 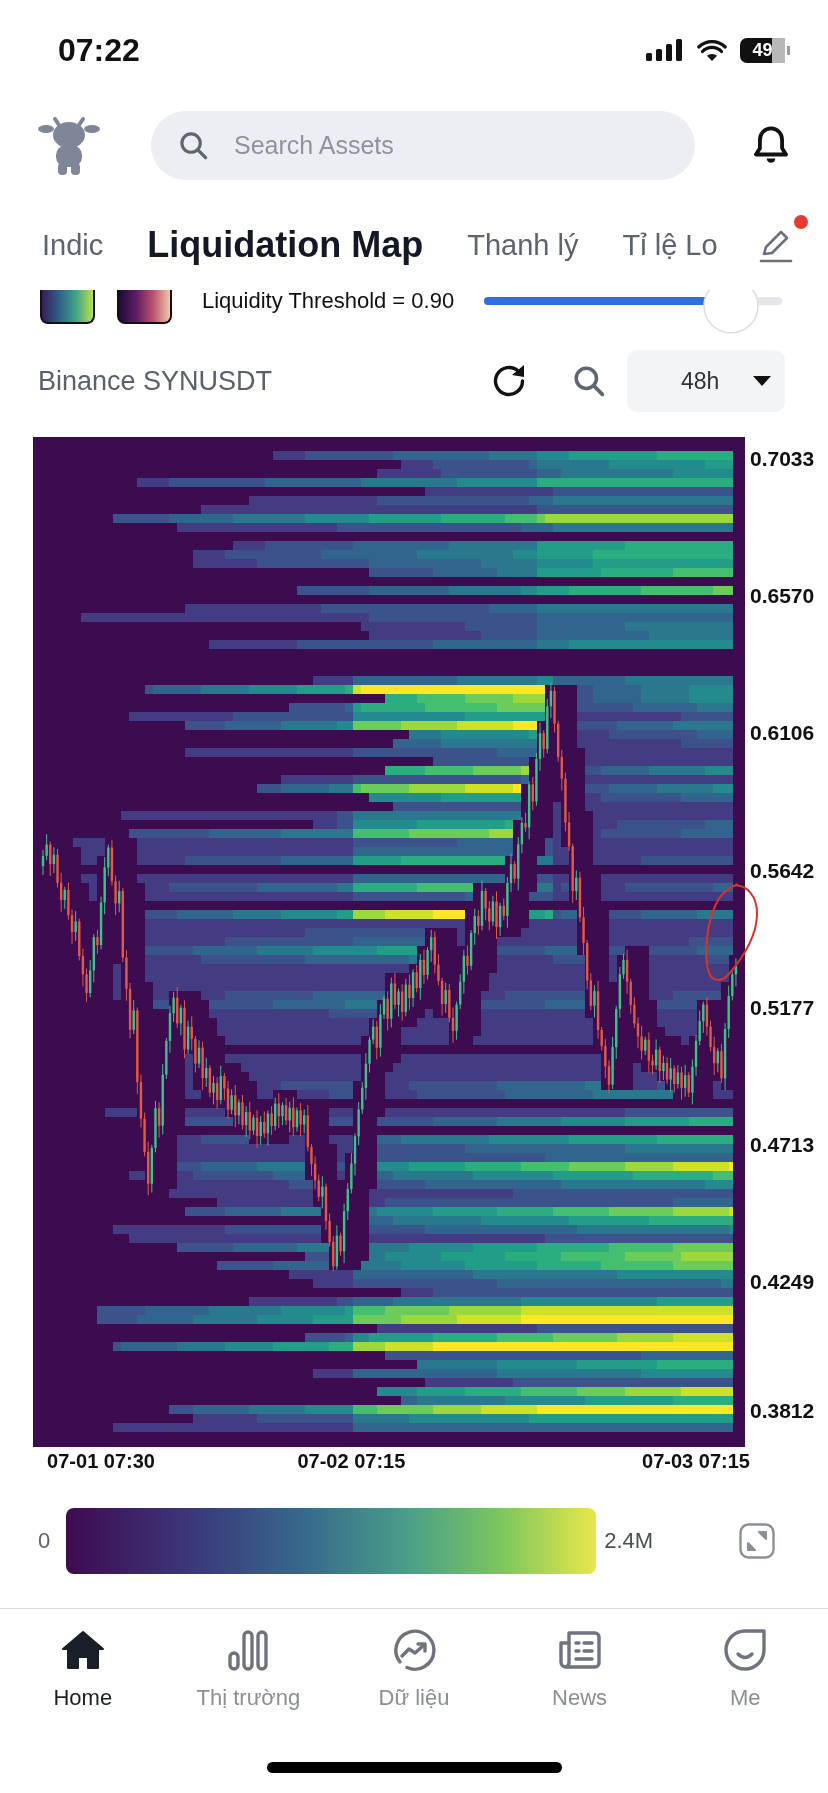 I want to click on trend-circle-icon, so click(x=414, y=1650).